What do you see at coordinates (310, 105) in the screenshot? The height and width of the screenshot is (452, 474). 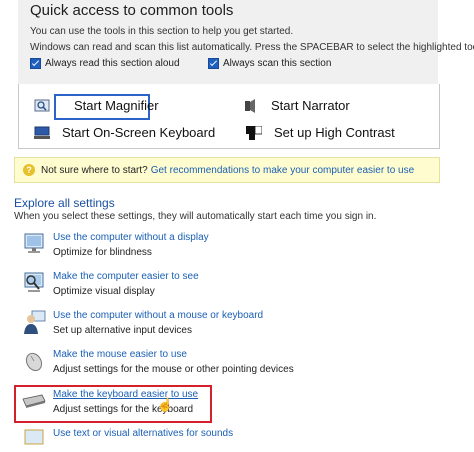 I see `start-narrator-label: Start Narrator` at bounding box center [310, 105].